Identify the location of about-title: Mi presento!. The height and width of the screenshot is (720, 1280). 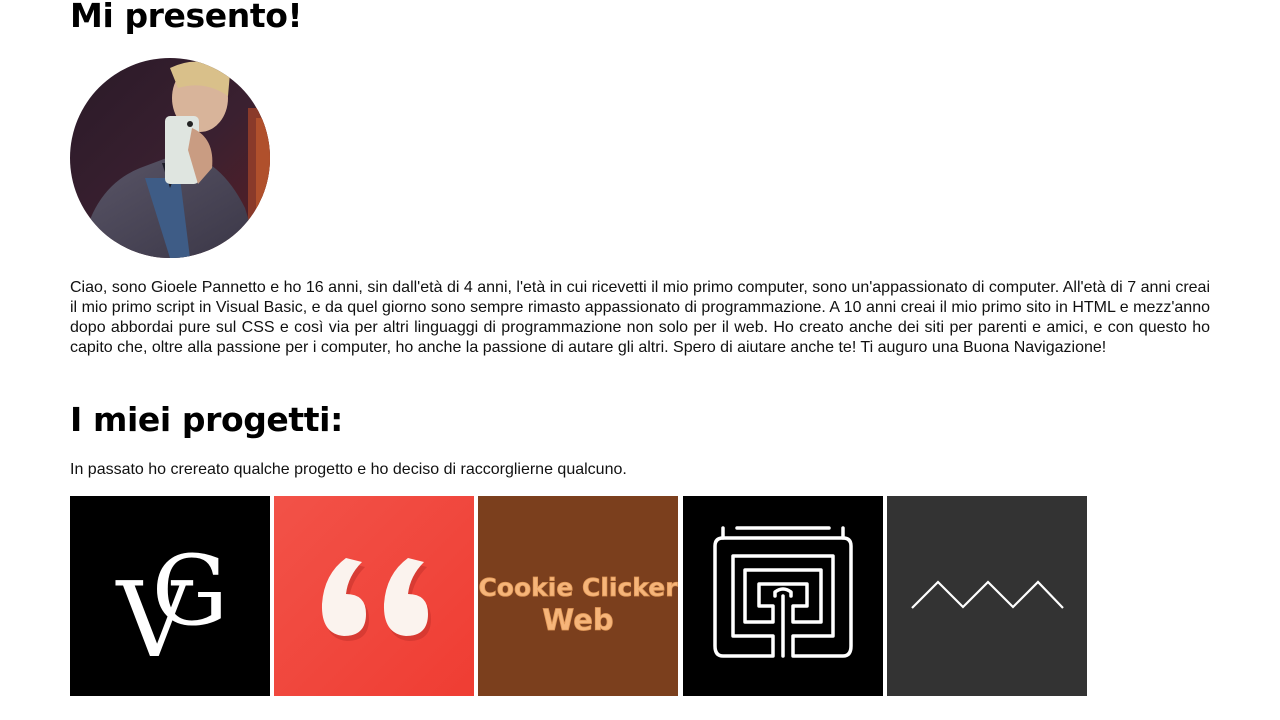
(186, 17).